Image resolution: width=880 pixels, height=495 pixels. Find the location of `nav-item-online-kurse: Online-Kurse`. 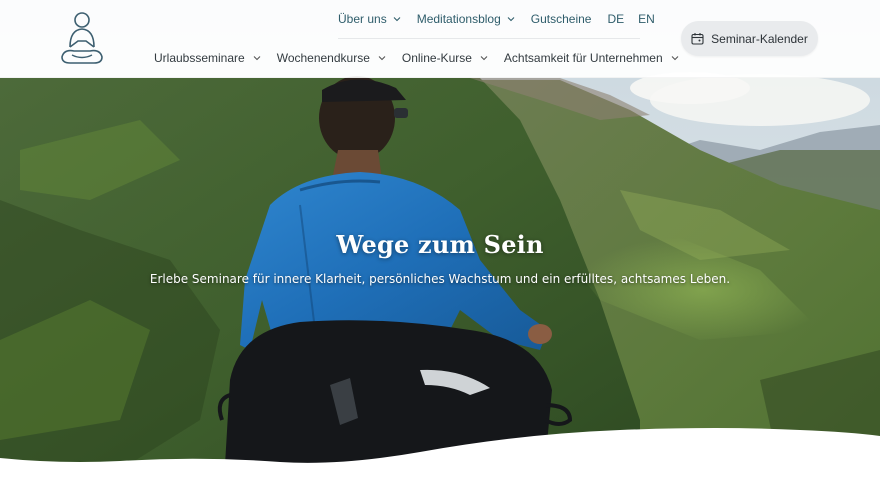

nav-item-online-kurse: Online-Kurse is located at coordinates (445, 58).